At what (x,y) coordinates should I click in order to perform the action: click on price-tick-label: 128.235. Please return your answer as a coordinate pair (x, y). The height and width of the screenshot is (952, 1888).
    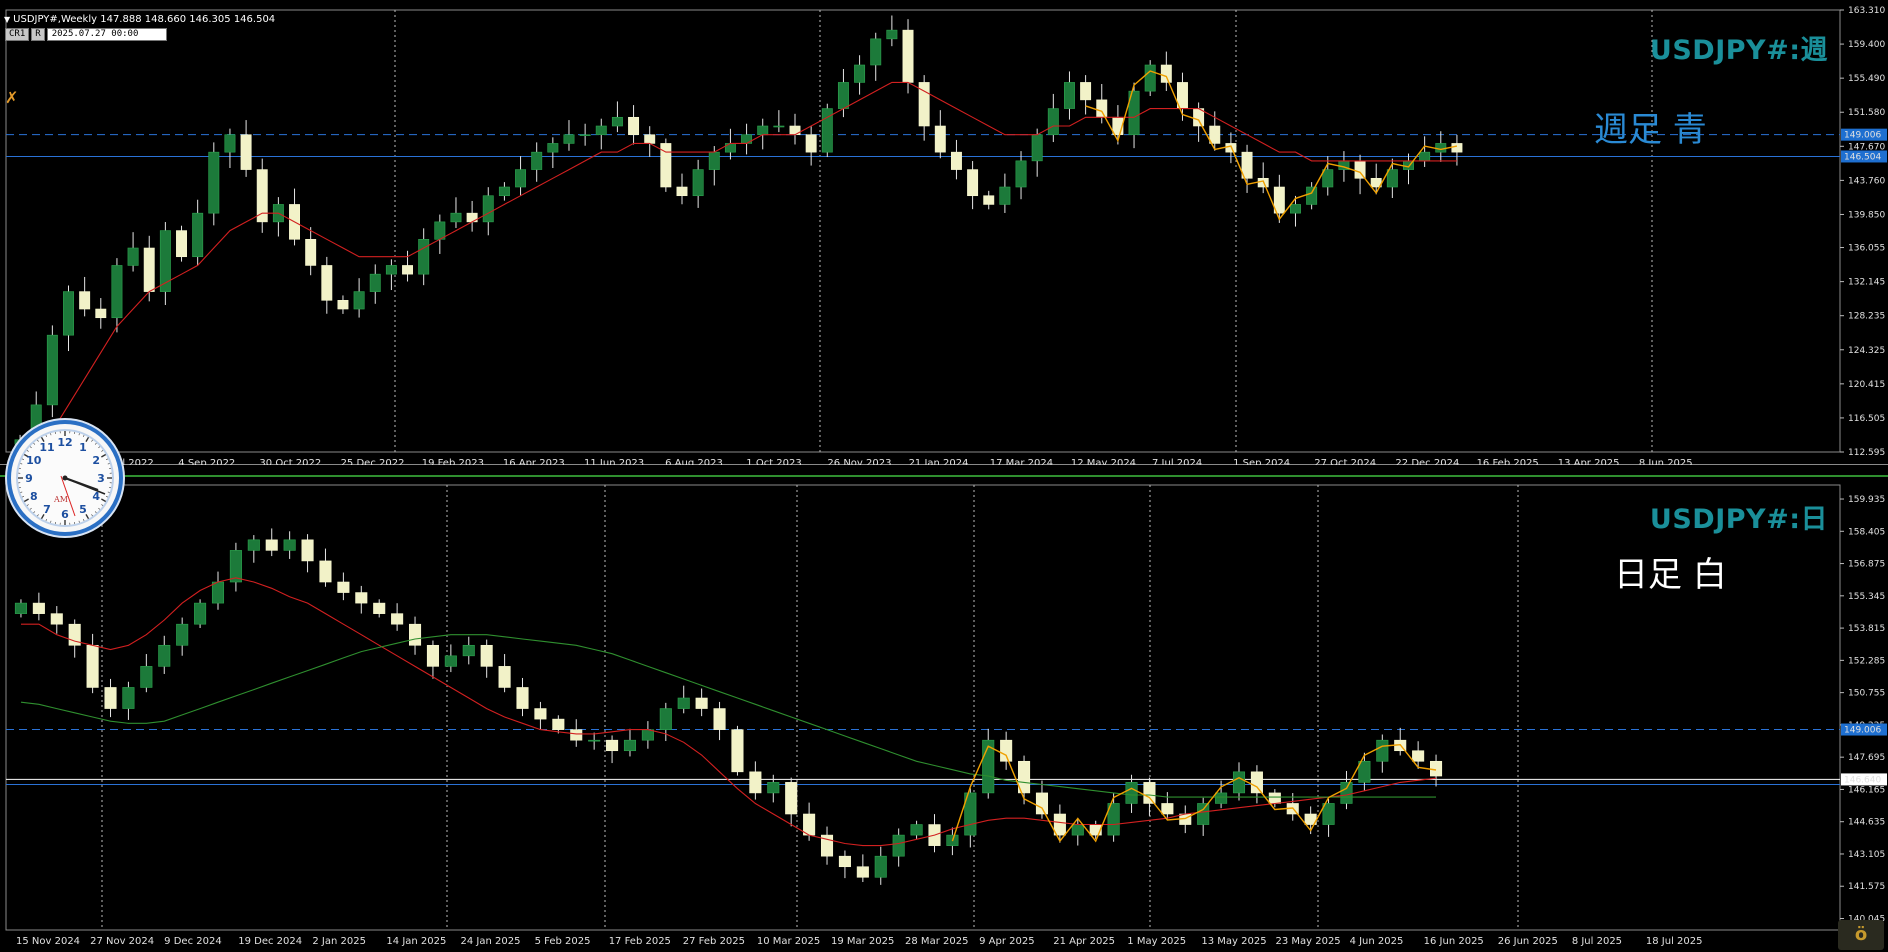
    Looking at the image, I should click on (1866, 317).